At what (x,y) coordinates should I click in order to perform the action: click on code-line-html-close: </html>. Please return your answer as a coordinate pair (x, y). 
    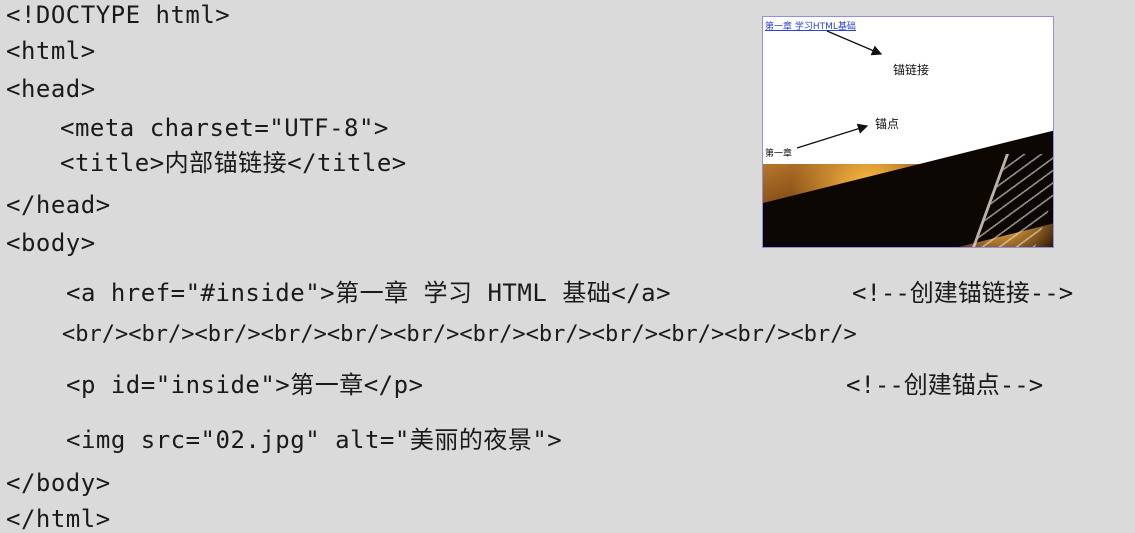
    Looking at the image, I should click on (58, 519).